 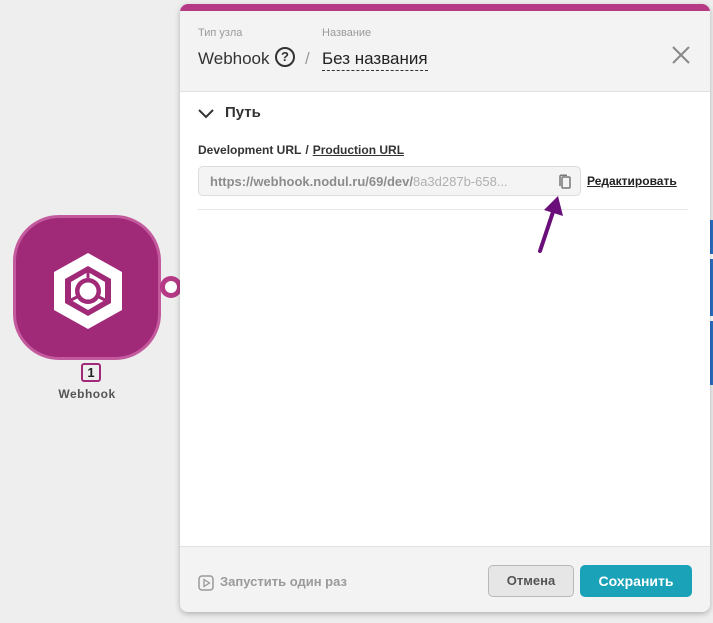 I want to click on node-type-value: Webhook, so click(x=234, y=58).